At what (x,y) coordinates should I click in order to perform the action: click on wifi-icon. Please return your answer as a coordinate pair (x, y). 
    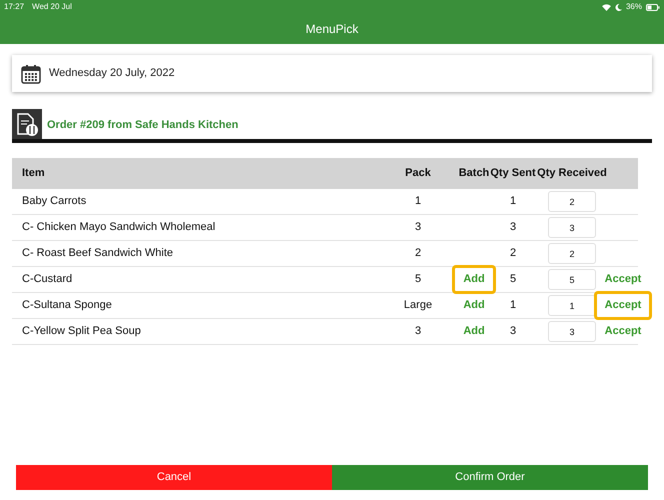
    Looking at the image, I should click on (606, 7).